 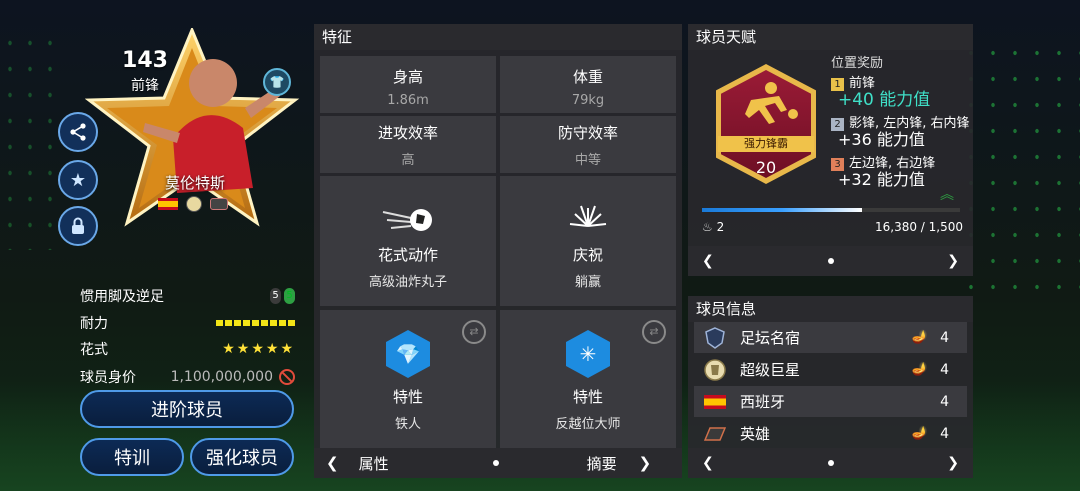 I want to click on info-label: 英雄, so click(x=755, y=434).